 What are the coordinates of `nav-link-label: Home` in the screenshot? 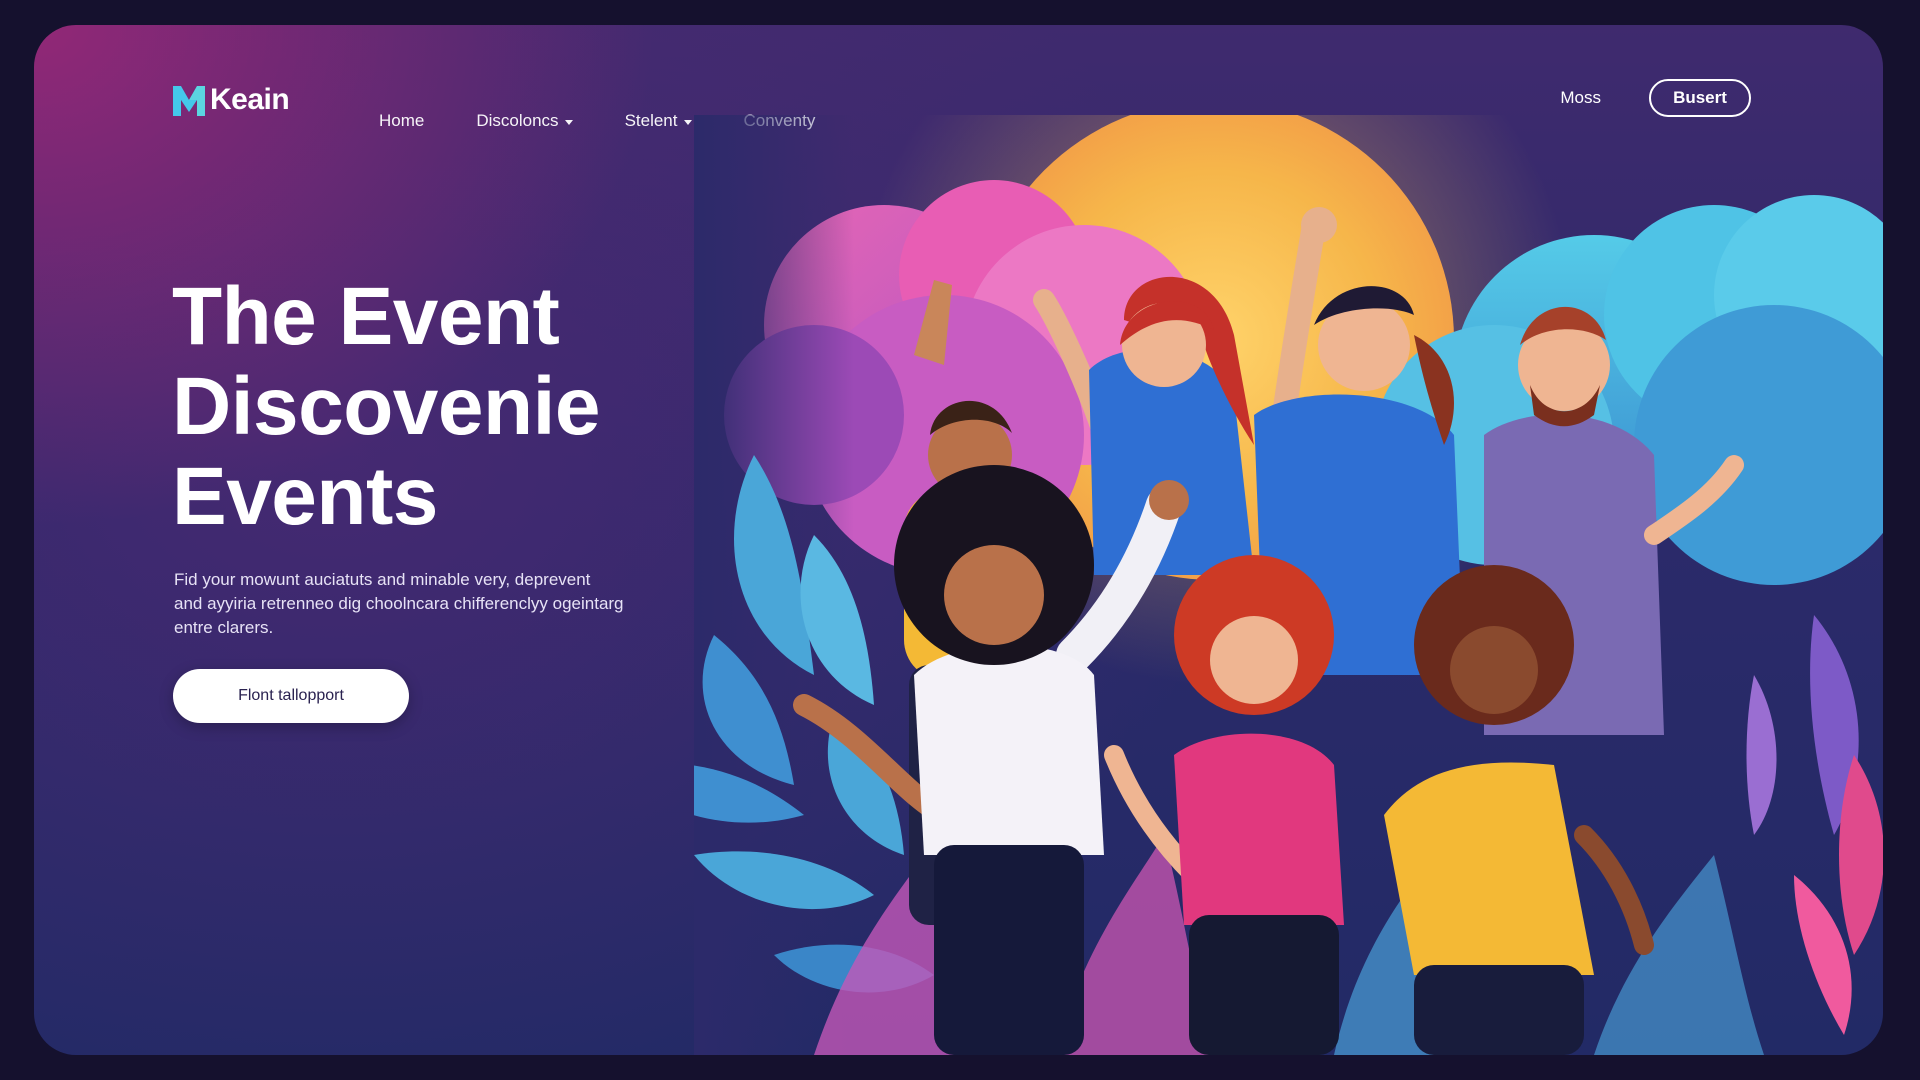 It's located at (402, 120).